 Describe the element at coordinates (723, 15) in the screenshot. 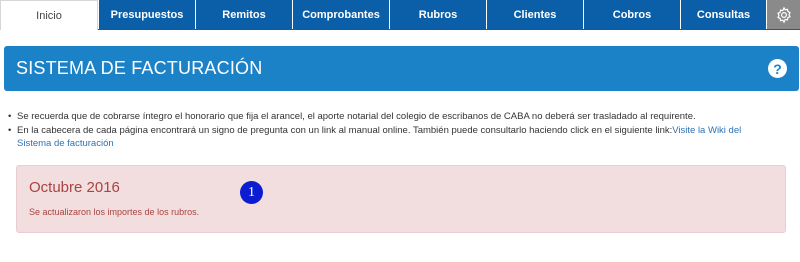

I see `tab-consultas: Consultas` at that location.